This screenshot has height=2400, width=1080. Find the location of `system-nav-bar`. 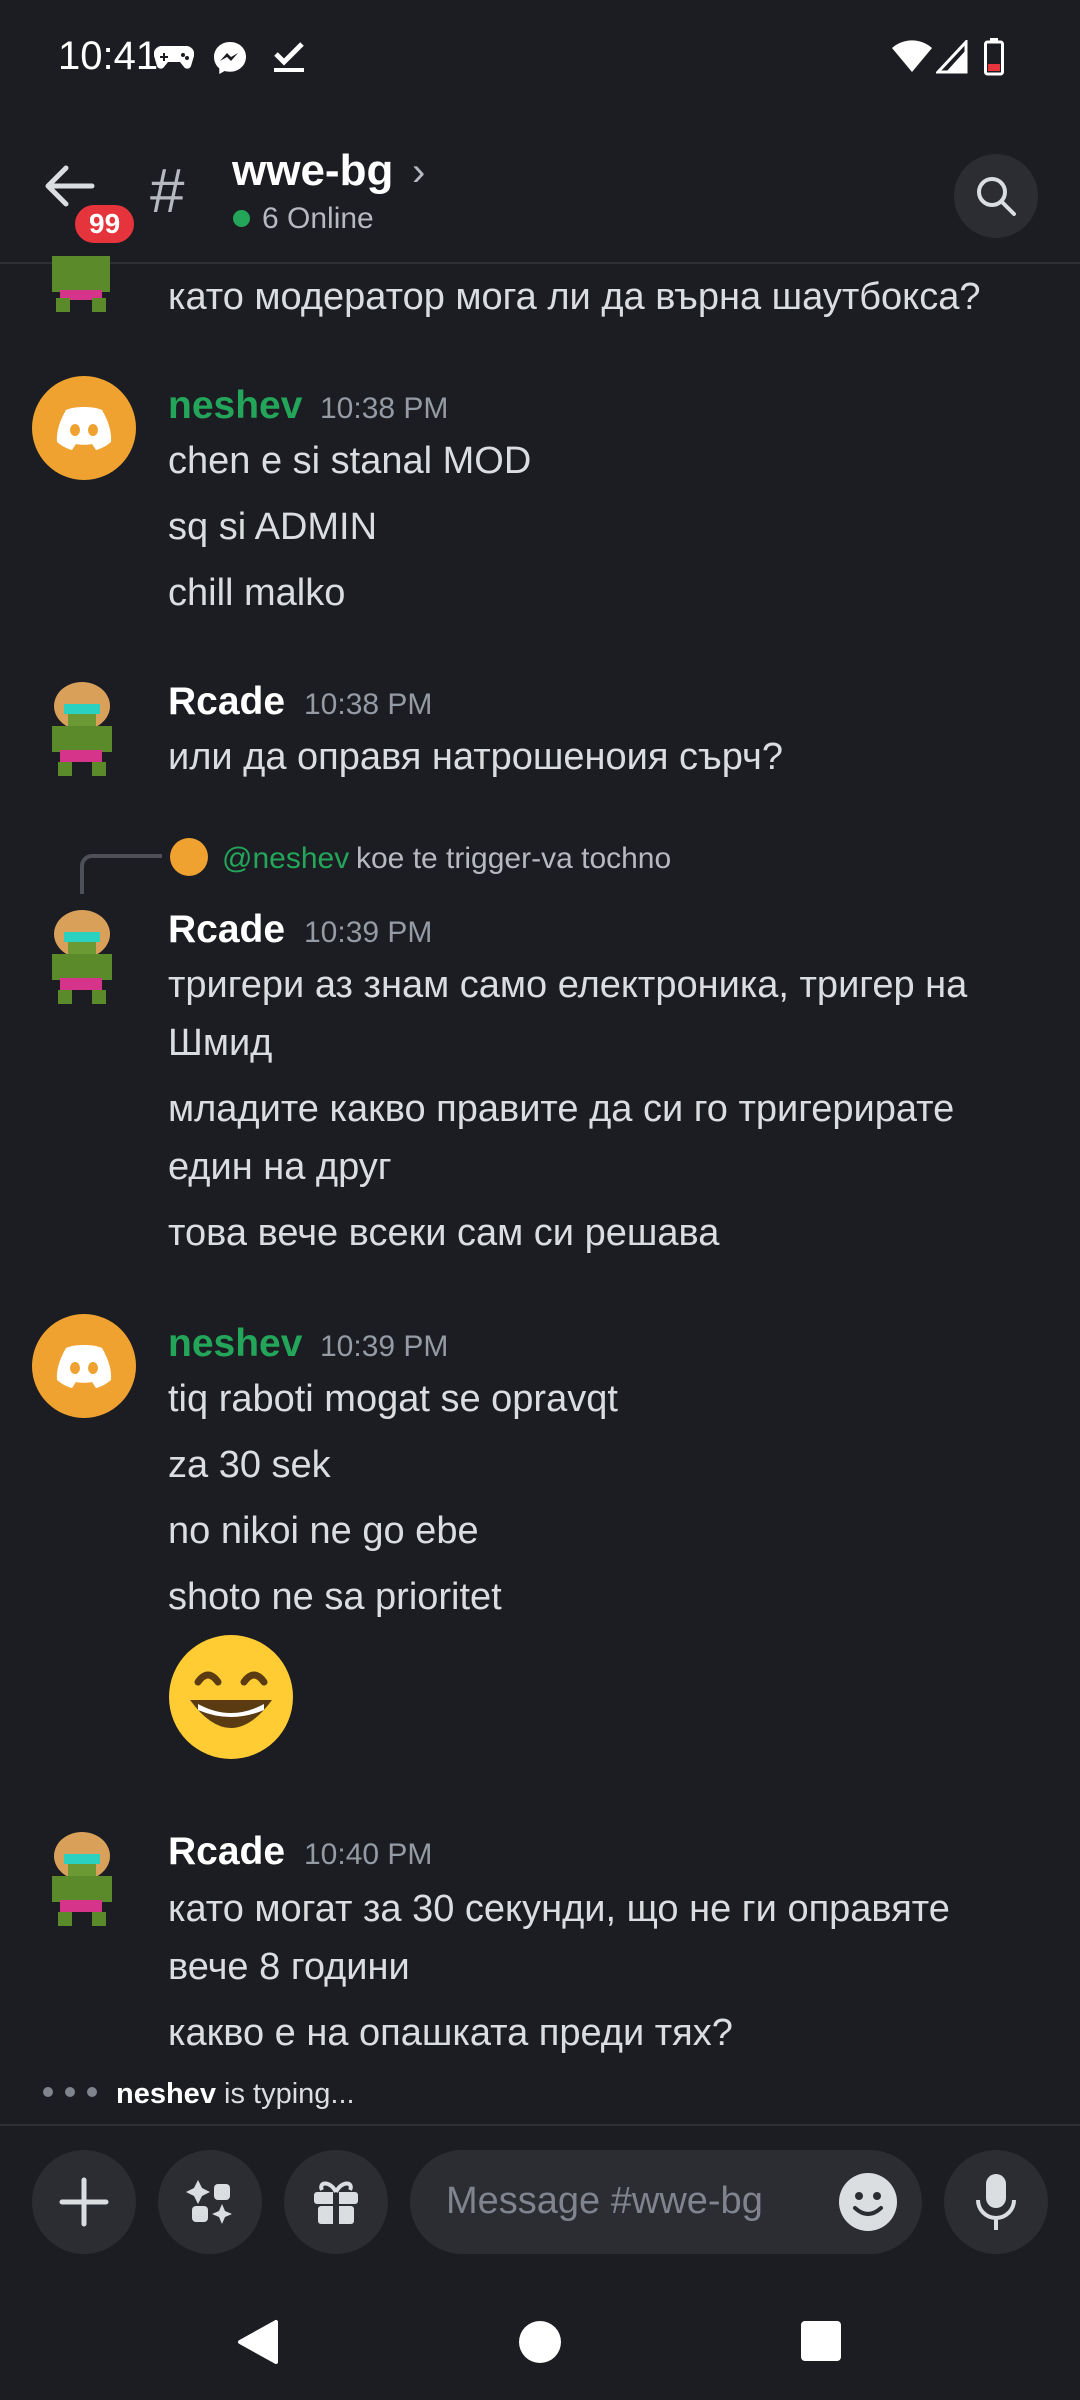

system-nav-bar is located at coordinates (540, 2339).